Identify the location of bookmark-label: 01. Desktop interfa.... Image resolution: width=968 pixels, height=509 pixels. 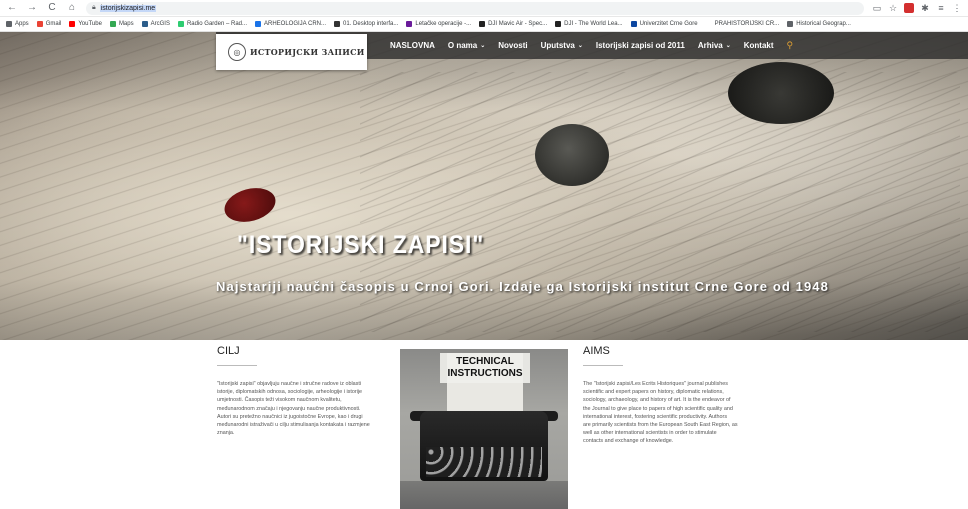
(371, 24).